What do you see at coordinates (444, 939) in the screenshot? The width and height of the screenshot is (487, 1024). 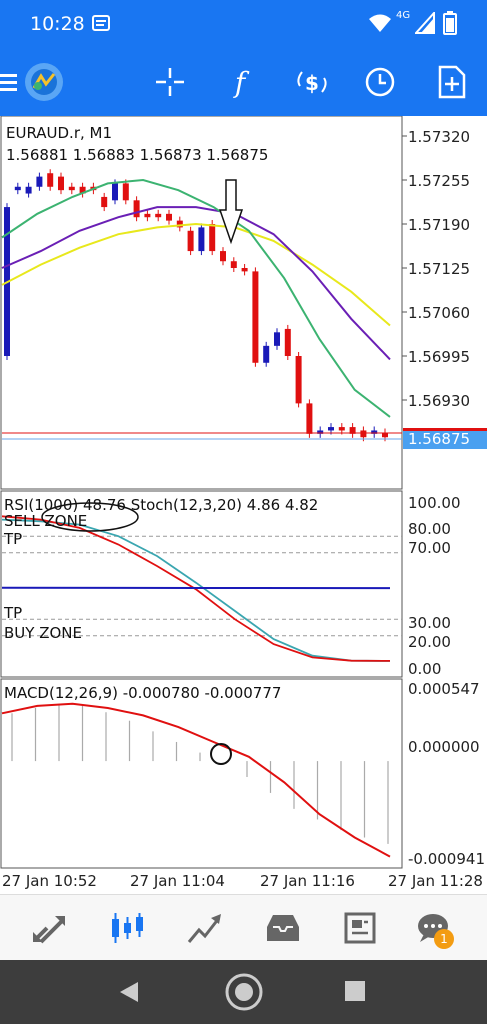 I see `message-badge: 1` at bounding box center [444, 939].